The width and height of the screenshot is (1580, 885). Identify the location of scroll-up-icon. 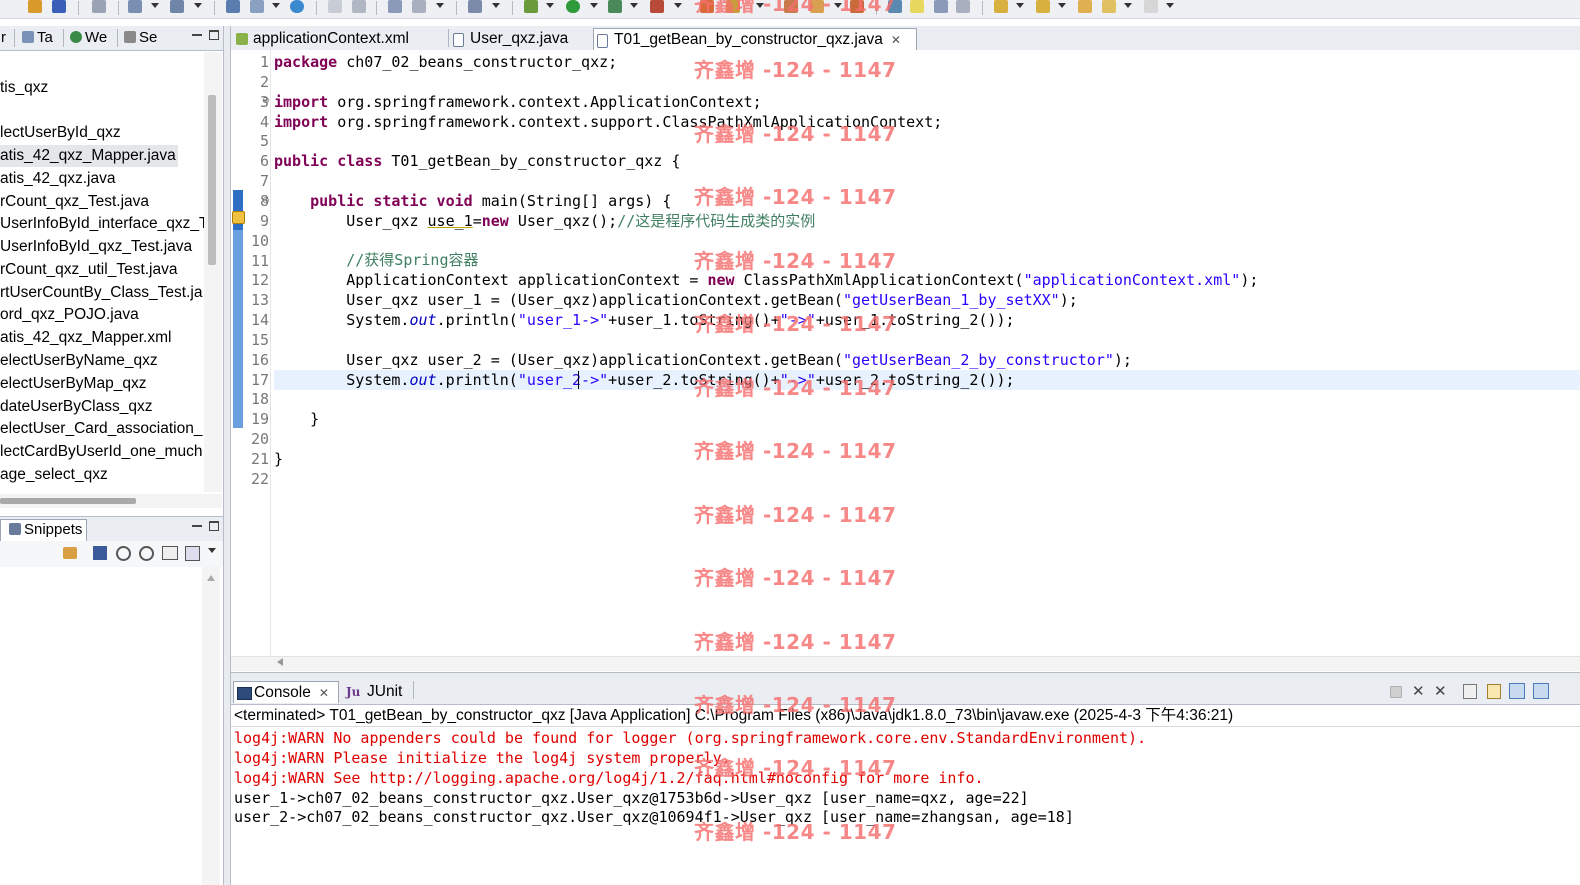
(211, 578).